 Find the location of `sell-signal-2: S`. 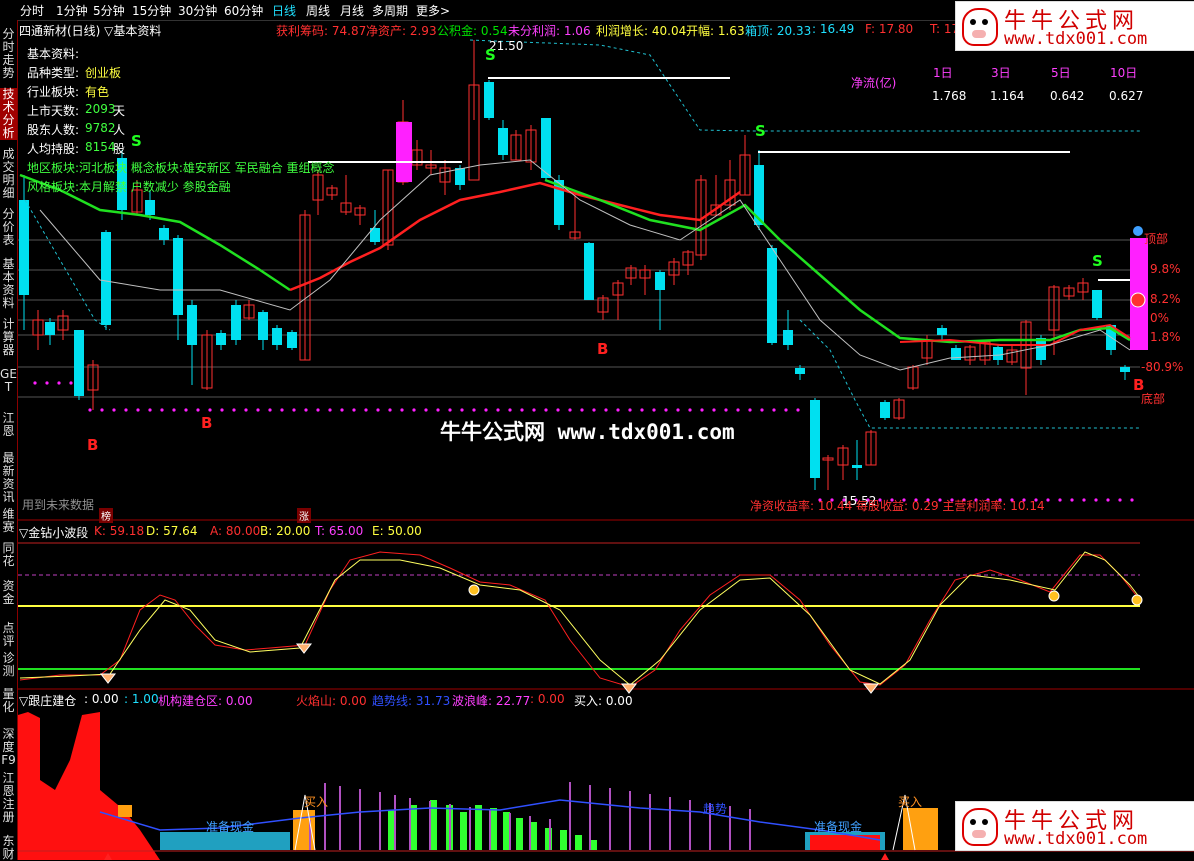

sell-signal-2: S is located at coordinates (760, 131).